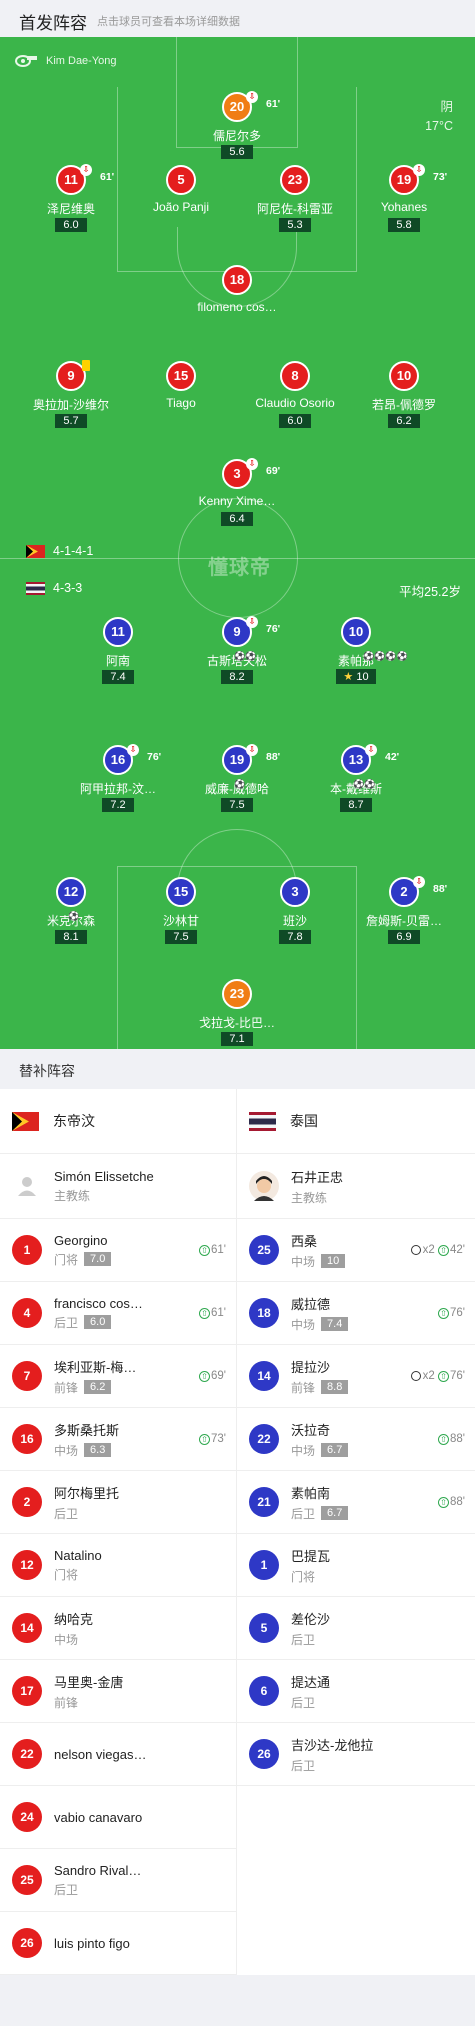 Image resolution: width=475 pixels, height=2026 pixels. Describe the element at coordinates (295, 911) in the screenshot. I see `player-away-3: 3 班沙 7.8` at that location.